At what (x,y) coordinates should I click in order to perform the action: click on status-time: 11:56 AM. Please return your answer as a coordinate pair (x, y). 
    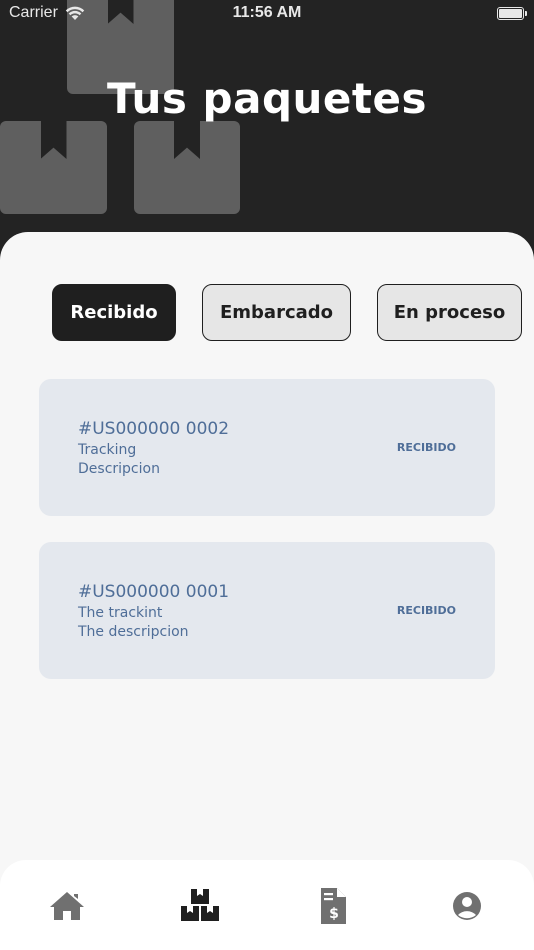
    Looking at the image, I should click on (267, 12).